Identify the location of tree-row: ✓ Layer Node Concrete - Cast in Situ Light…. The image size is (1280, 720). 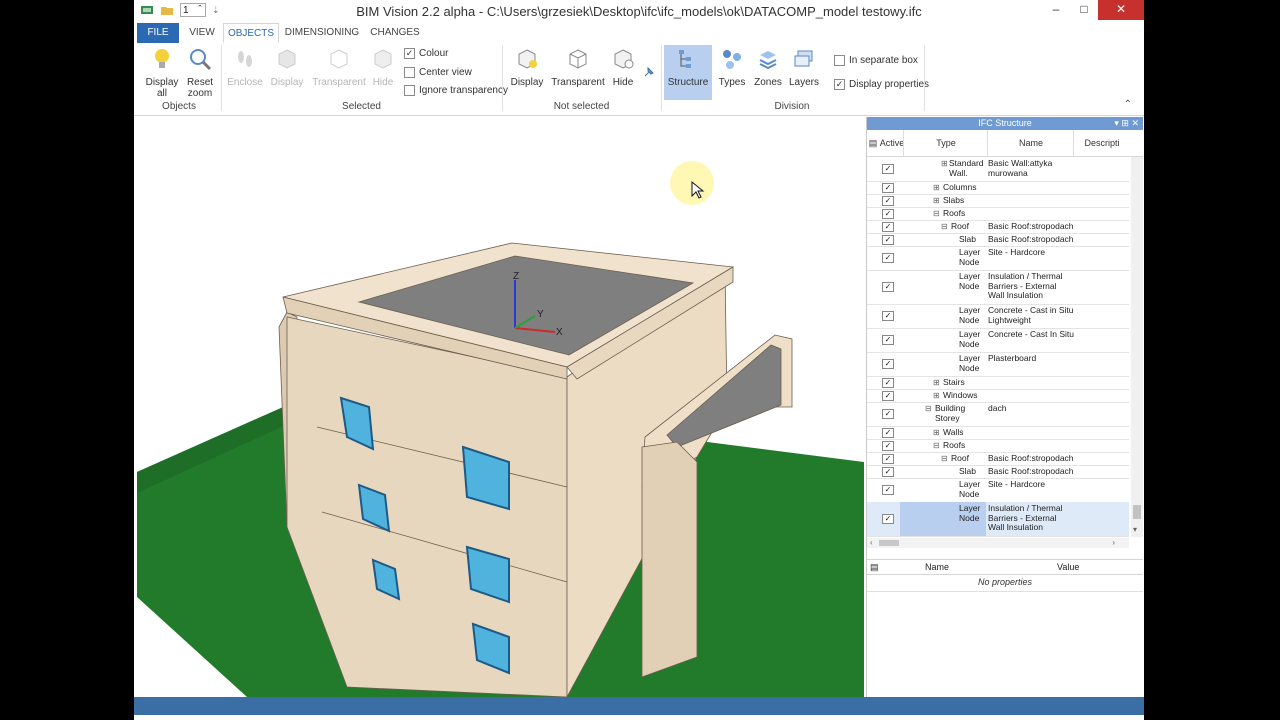
(998, 316).